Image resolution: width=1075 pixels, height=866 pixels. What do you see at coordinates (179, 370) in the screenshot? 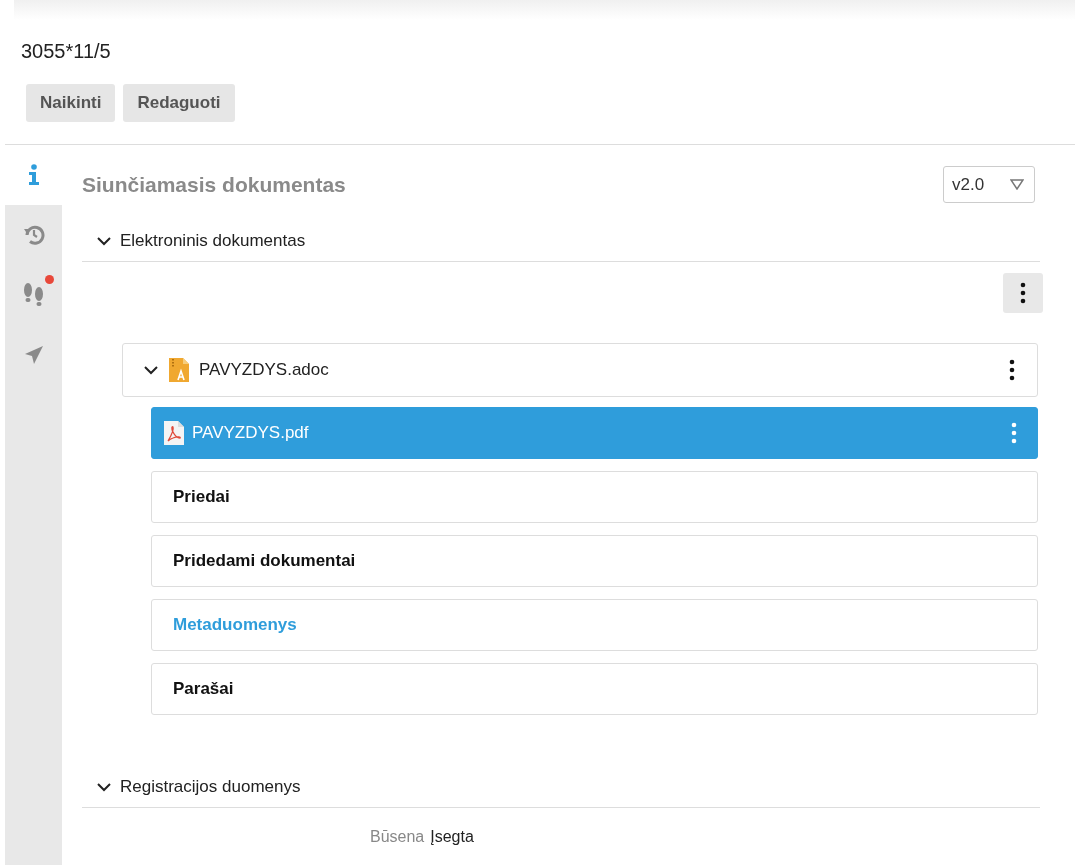
I see `archive-file-icon` at bounding box center [179, 370].